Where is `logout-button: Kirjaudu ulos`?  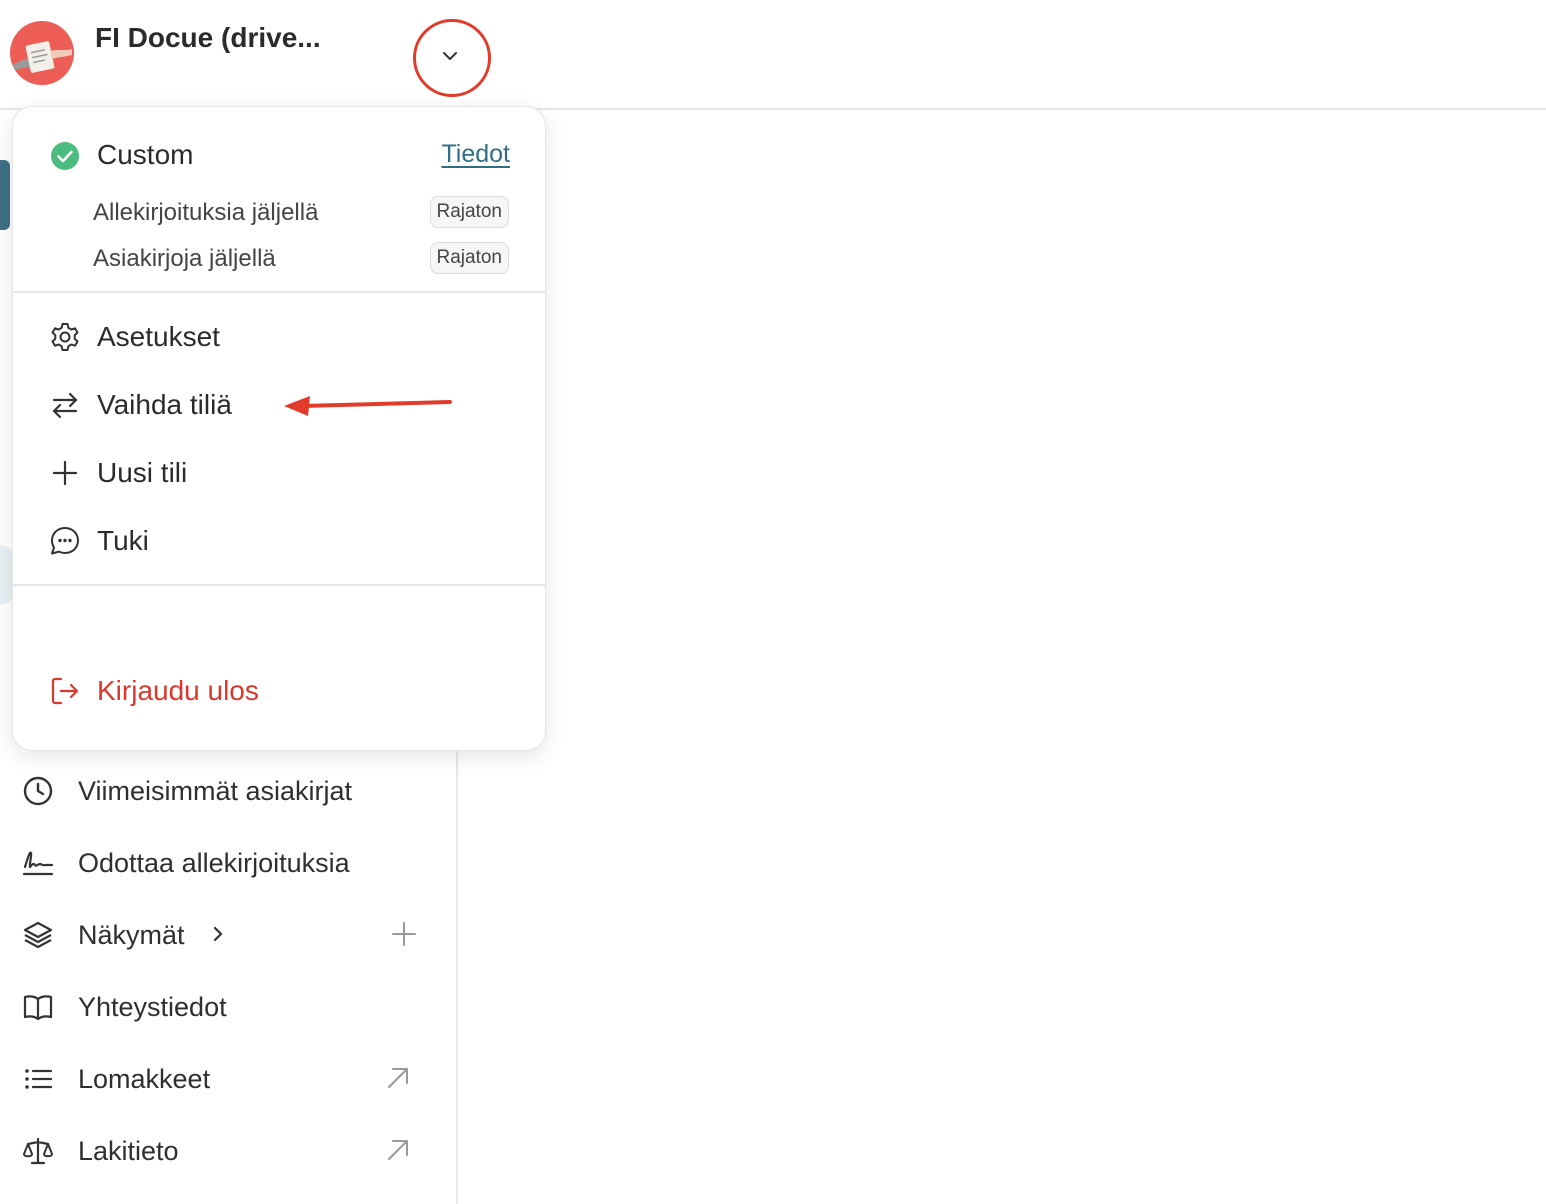 logout-button: Kirjaudu ulos is located at coordinates (279, 691).